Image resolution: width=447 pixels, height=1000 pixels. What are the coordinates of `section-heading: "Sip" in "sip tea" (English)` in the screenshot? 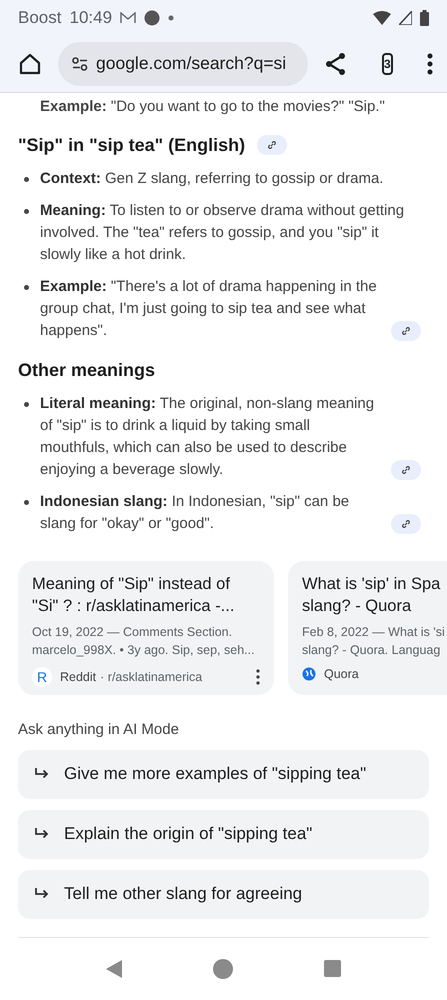 It's located at (132, 145).